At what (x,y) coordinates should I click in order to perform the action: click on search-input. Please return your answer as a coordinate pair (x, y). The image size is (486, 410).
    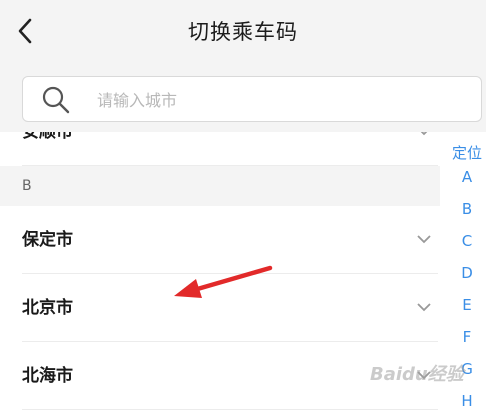
    Looking at the image, I should click on (277, 100).